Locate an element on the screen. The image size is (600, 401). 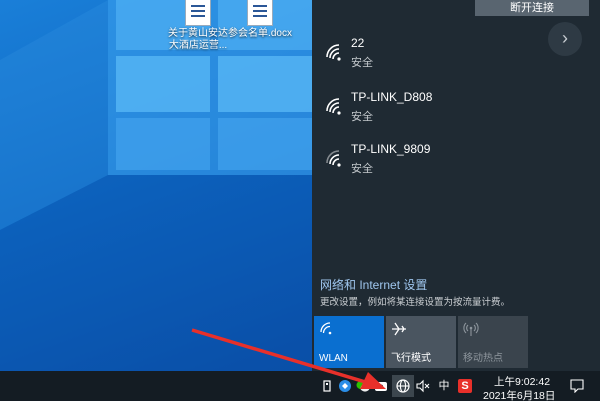
network-item-tplink-9809: TP-LINK_9809 安全 is located at coordinates (427, 160).